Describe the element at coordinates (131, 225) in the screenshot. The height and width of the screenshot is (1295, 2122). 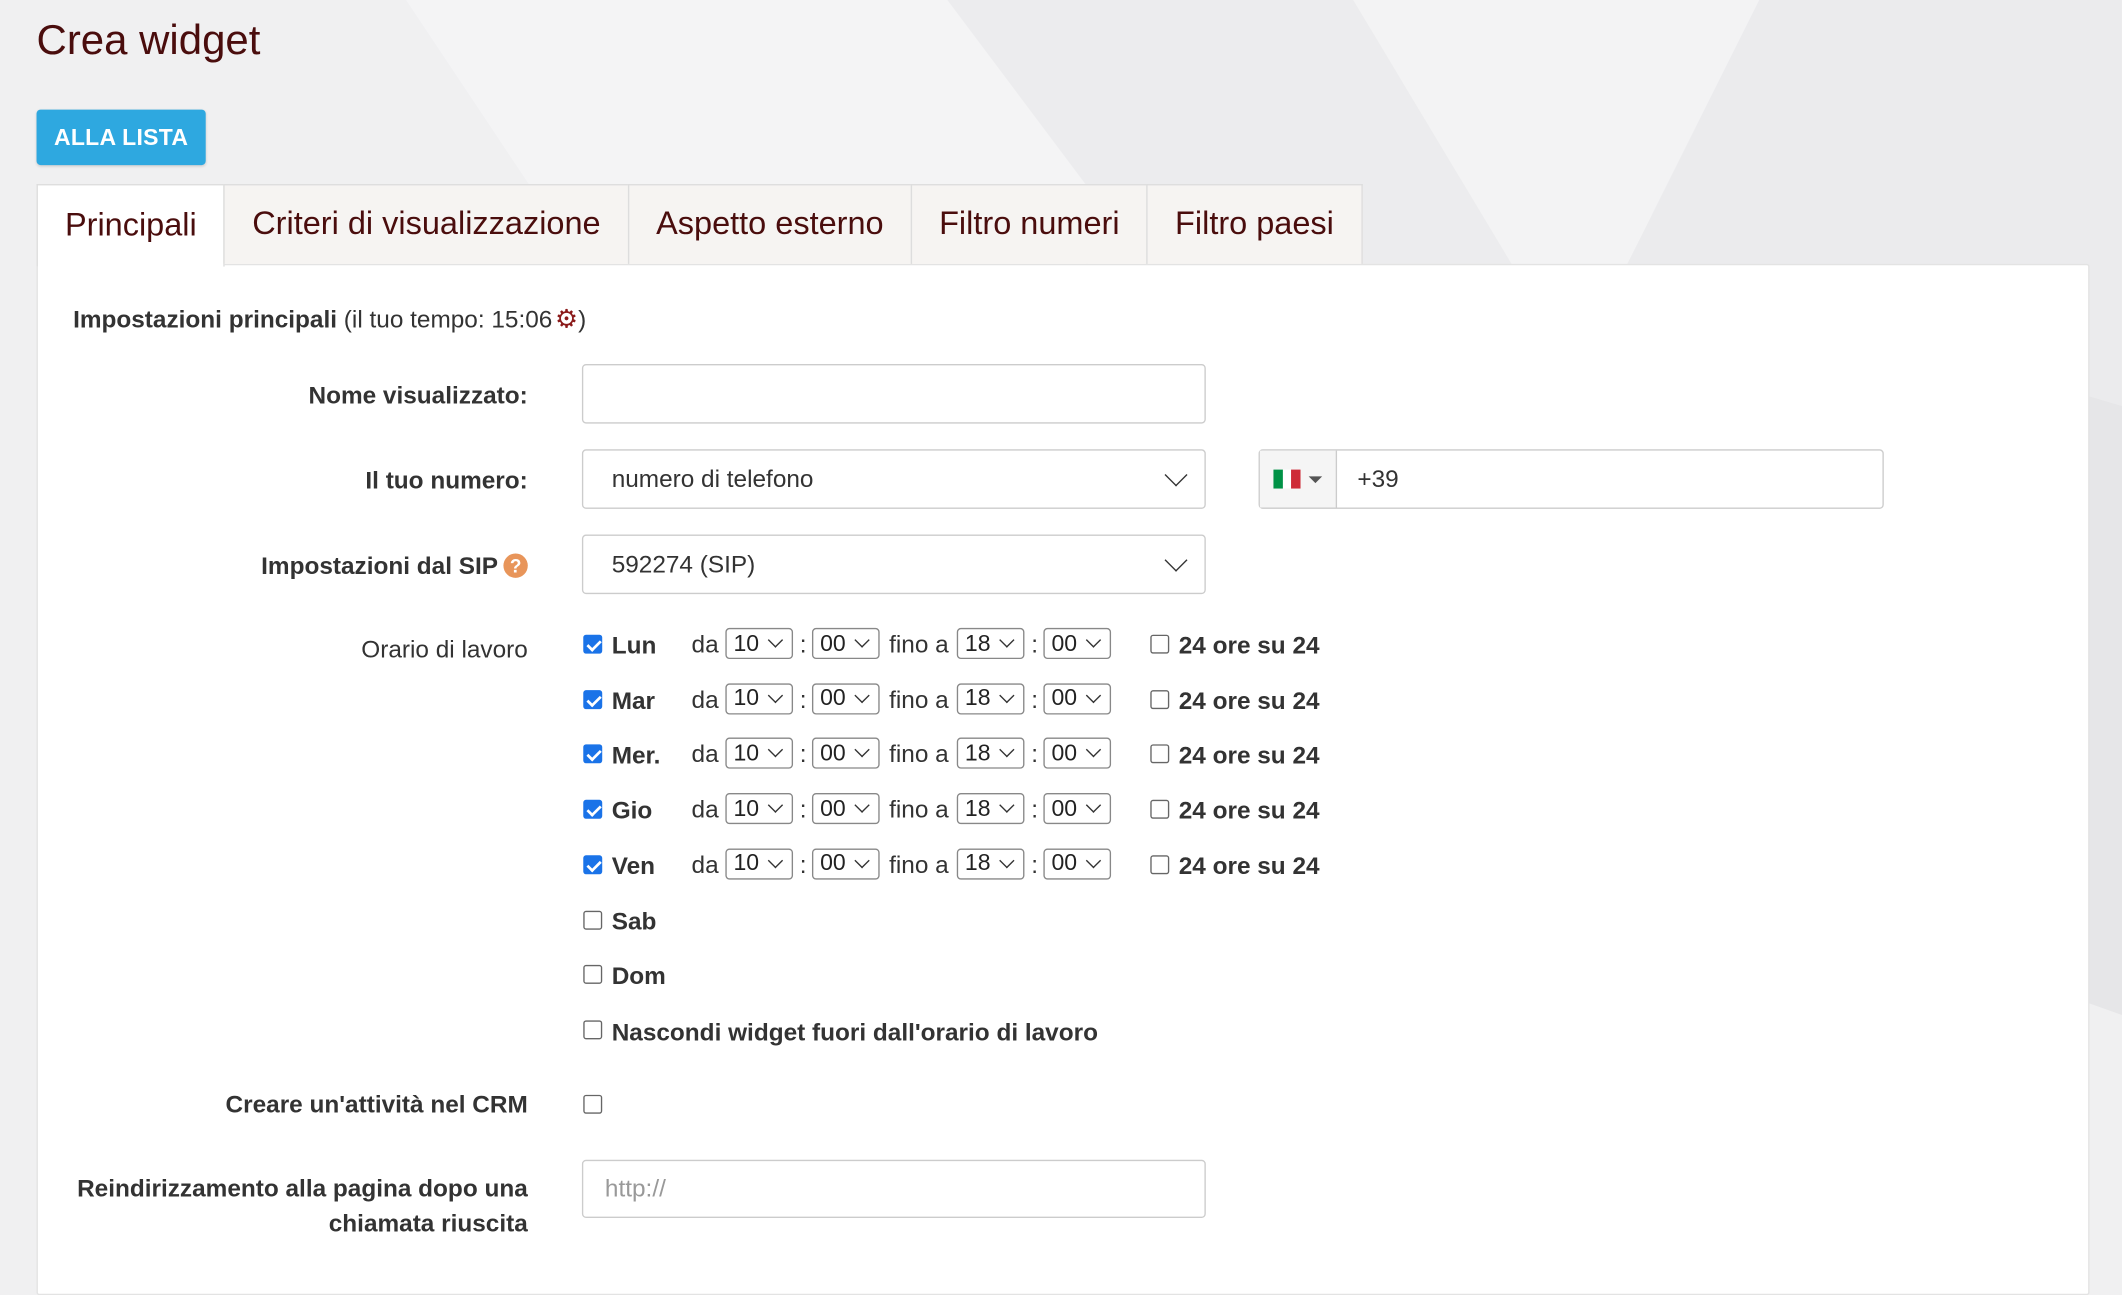
I see `tab-principali: Principali` at that location.